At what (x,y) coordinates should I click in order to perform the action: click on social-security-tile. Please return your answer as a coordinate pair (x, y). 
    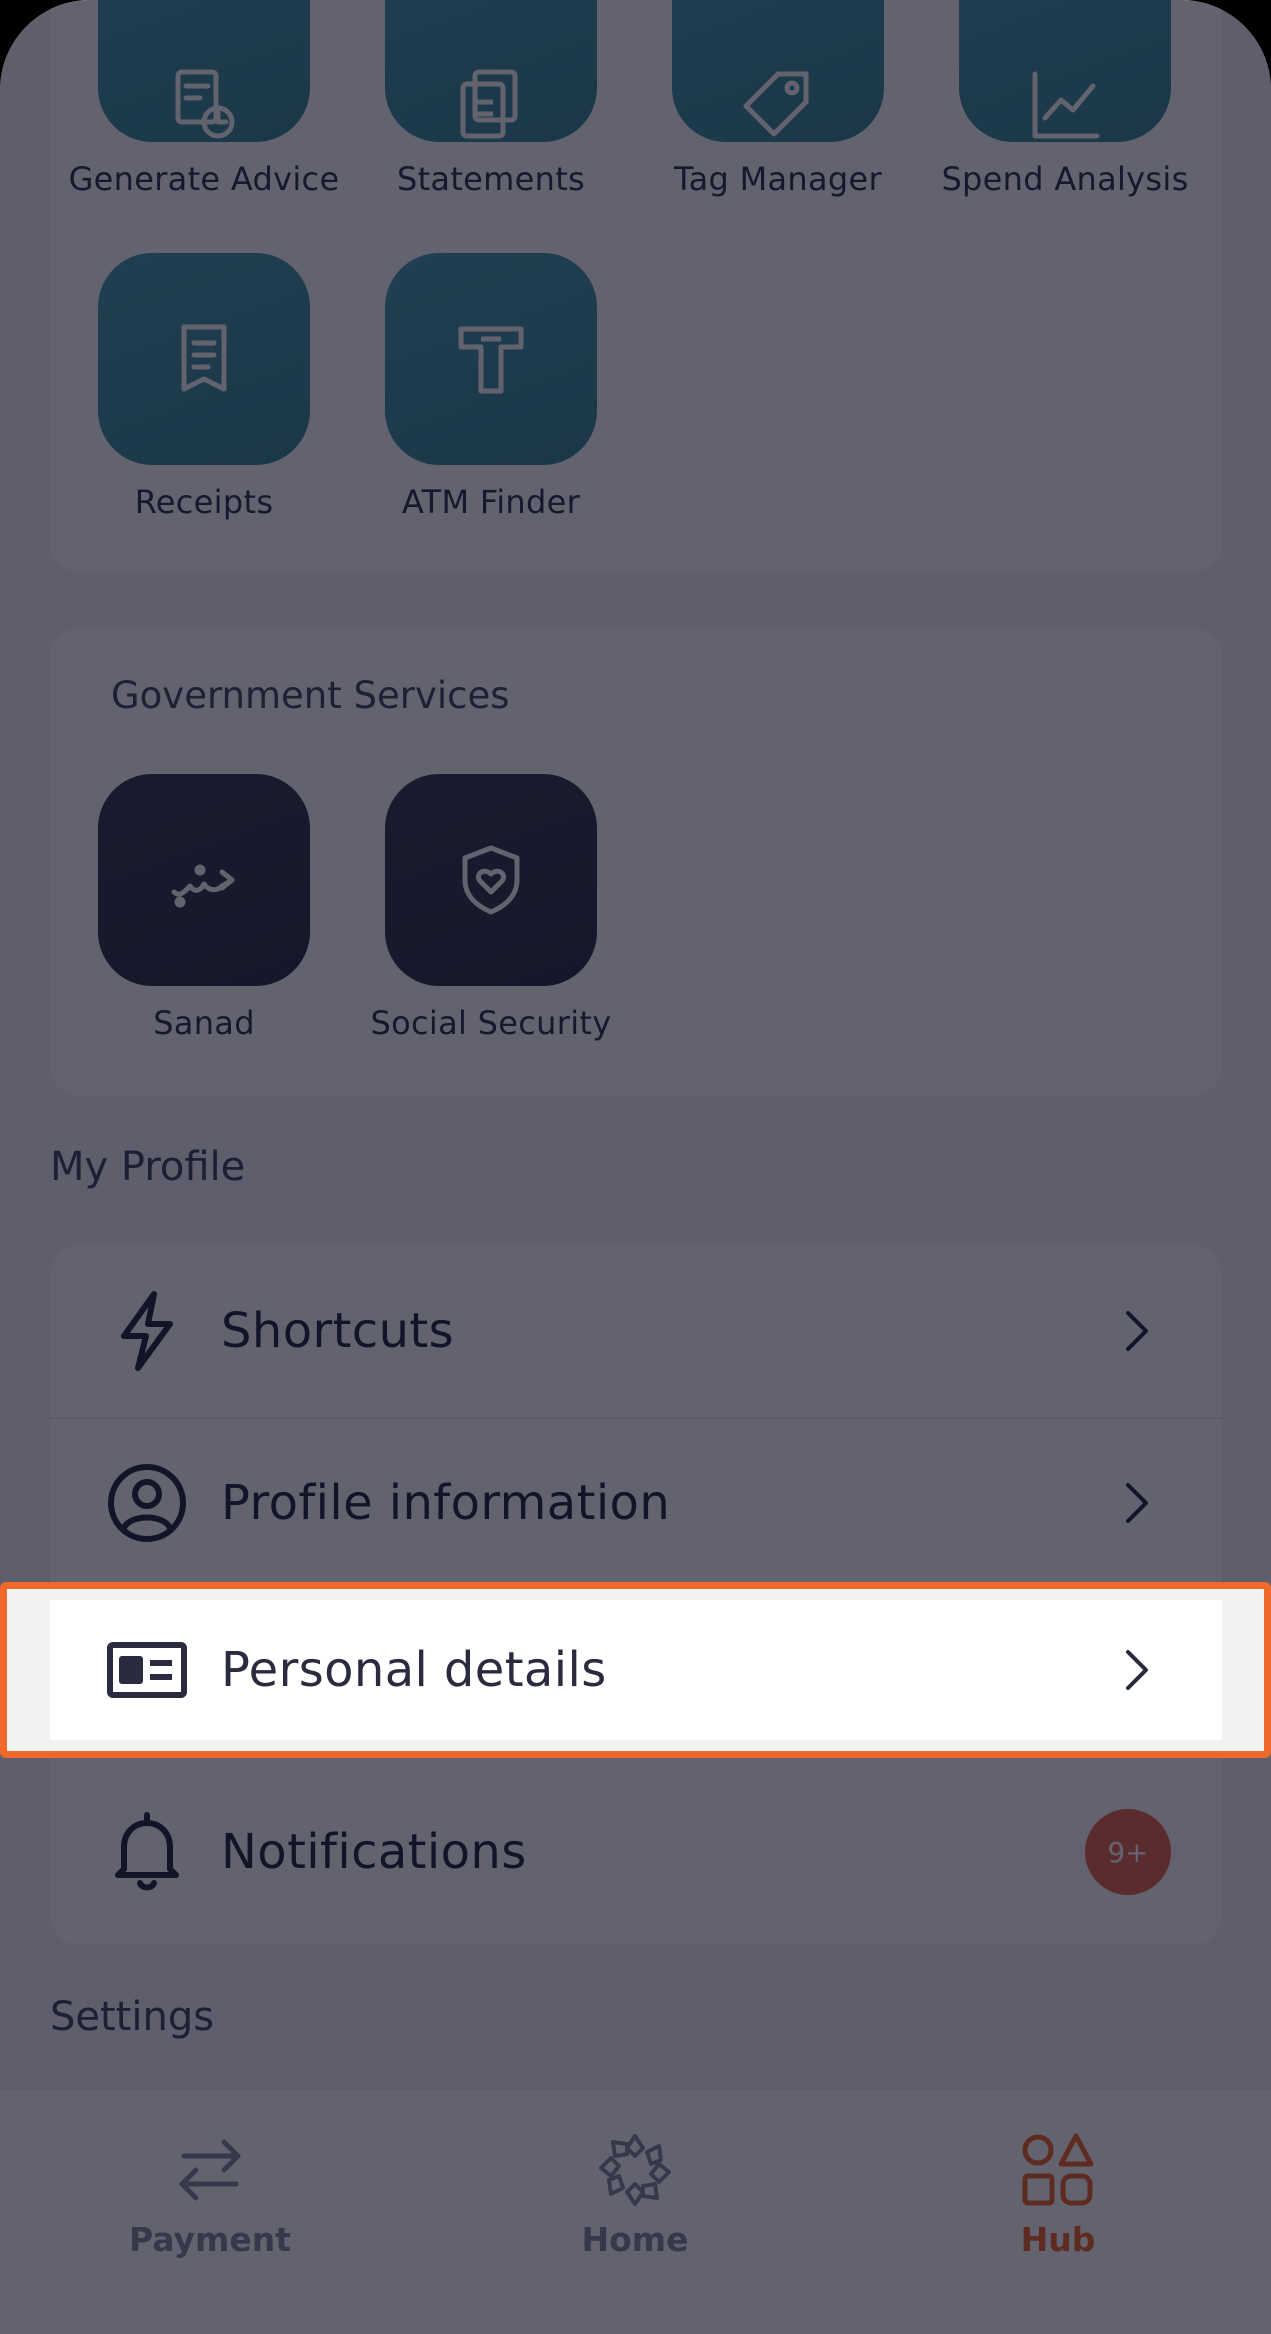
    Looking at the image, I should click on (491, 880).